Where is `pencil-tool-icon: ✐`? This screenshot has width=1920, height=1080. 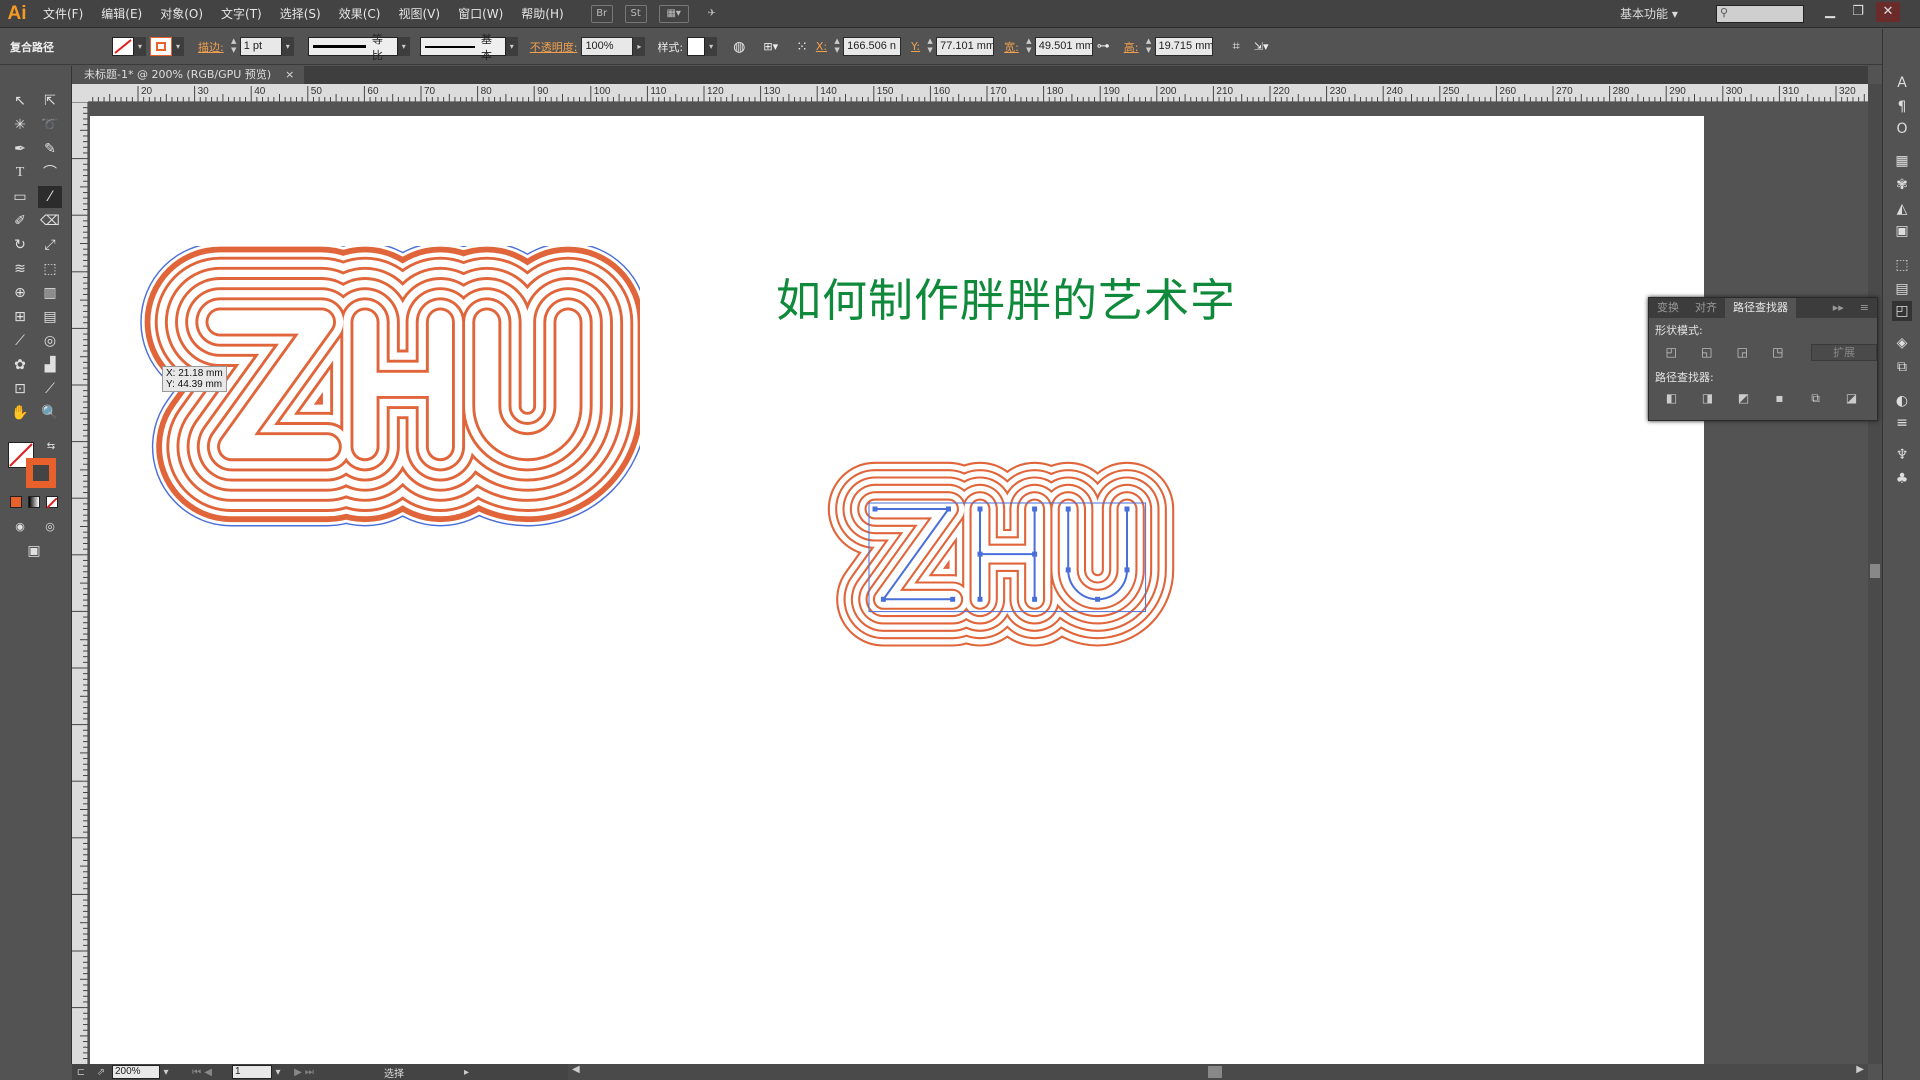 pencil-tool-icon: ✐ is located at coordinates (20, 221).